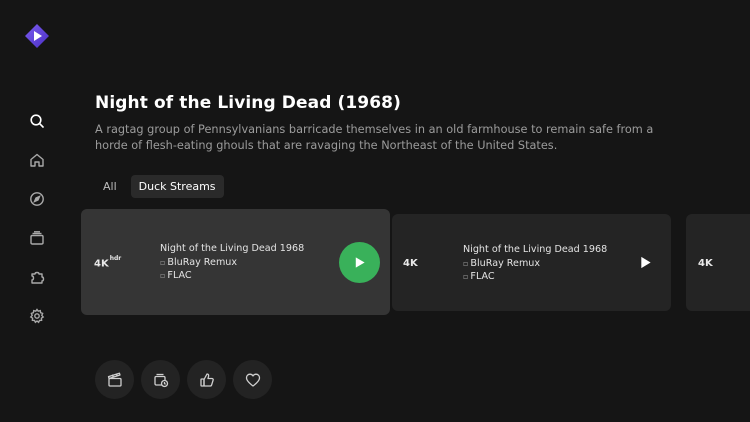 This screenshot has height=422, width=750. Describe the element at coordinates (37, 36) in the screenshot. I see `stremio-logo-icon` at that location.